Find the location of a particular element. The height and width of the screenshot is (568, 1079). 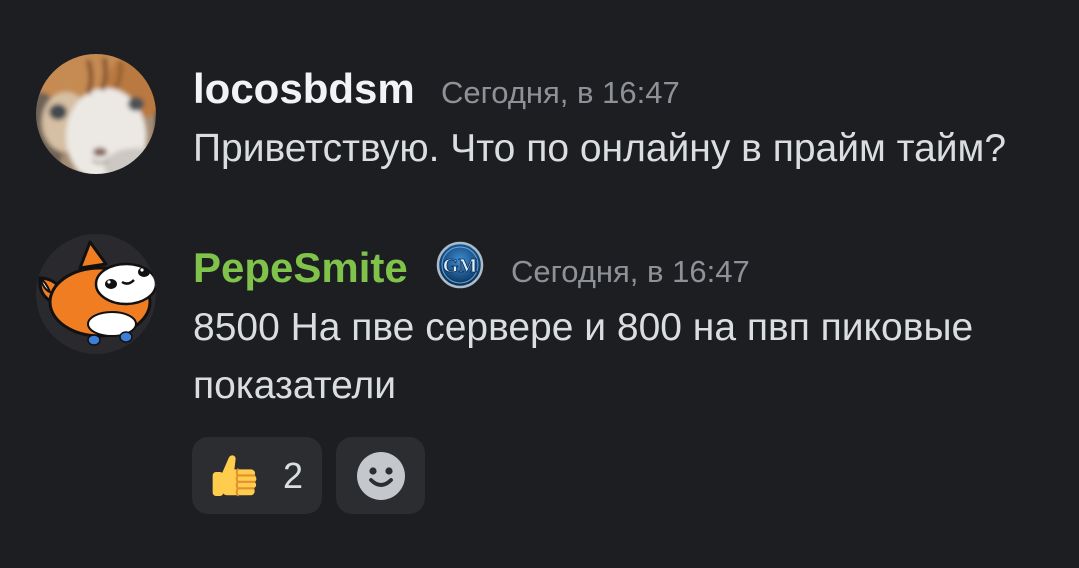

message-text: 8500 На пве сервере и 800 на пвп пиковые is located at coordinates (583, 327).